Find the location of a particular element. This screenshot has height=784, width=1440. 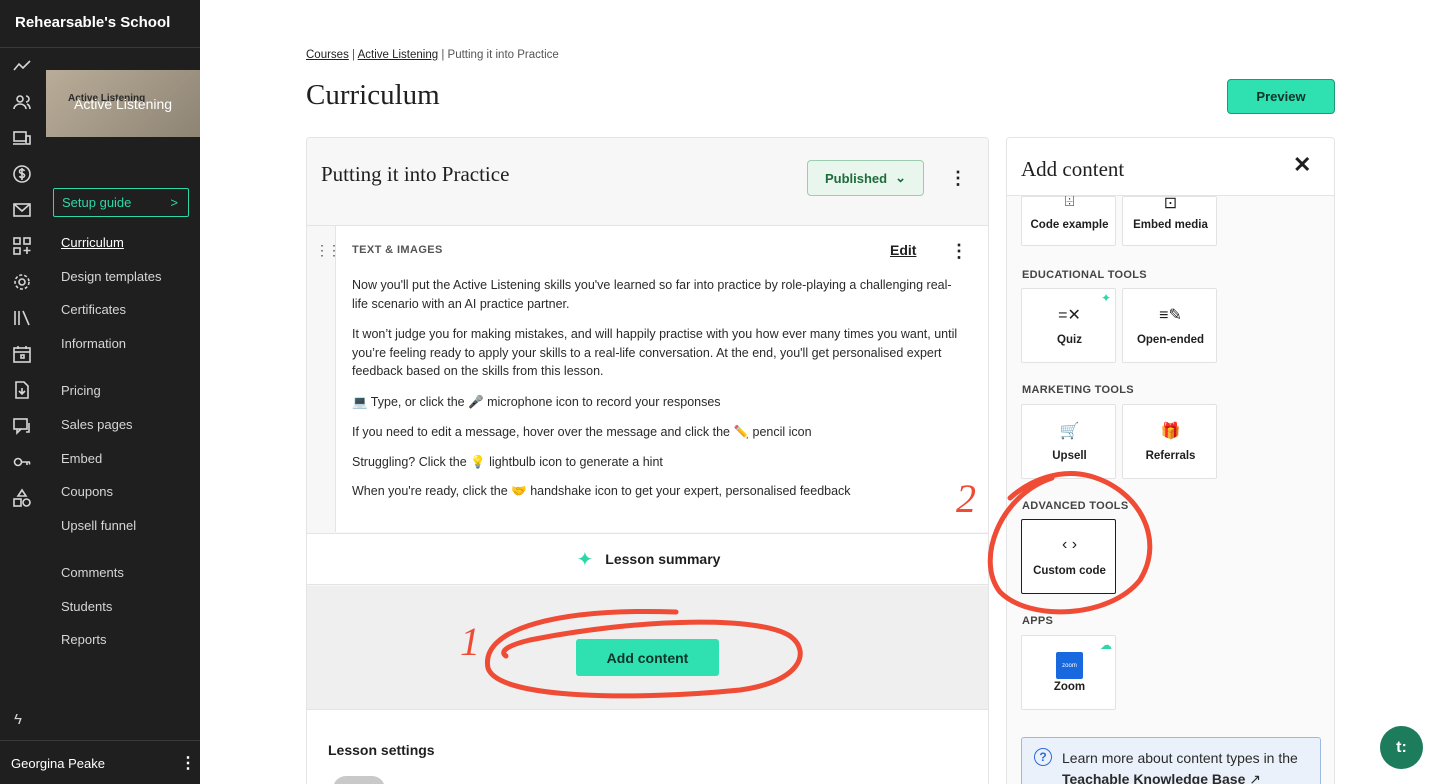

chat-launcher-button: t: is located at coordinates (1401, 747).